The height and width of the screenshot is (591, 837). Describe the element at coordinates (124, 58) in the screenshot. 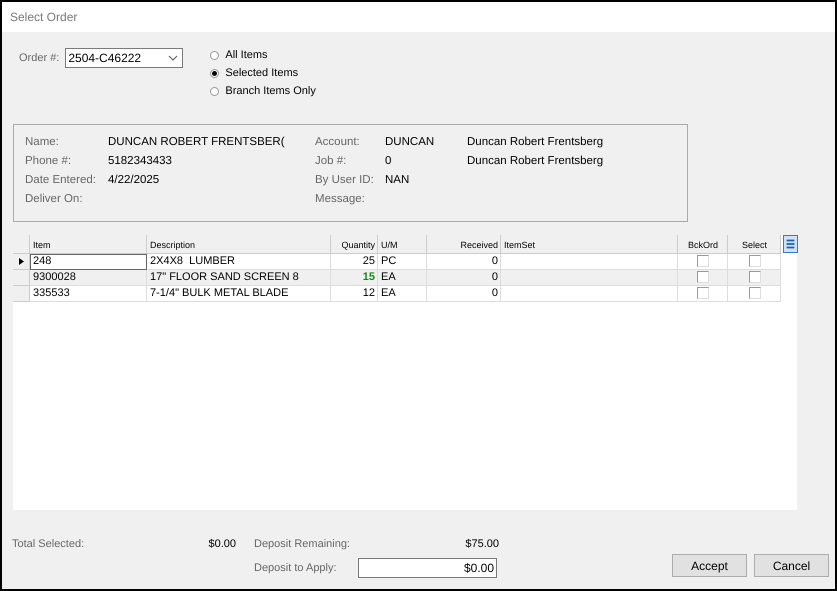

I see `order-dropdown: 2504-C46222` at that location.